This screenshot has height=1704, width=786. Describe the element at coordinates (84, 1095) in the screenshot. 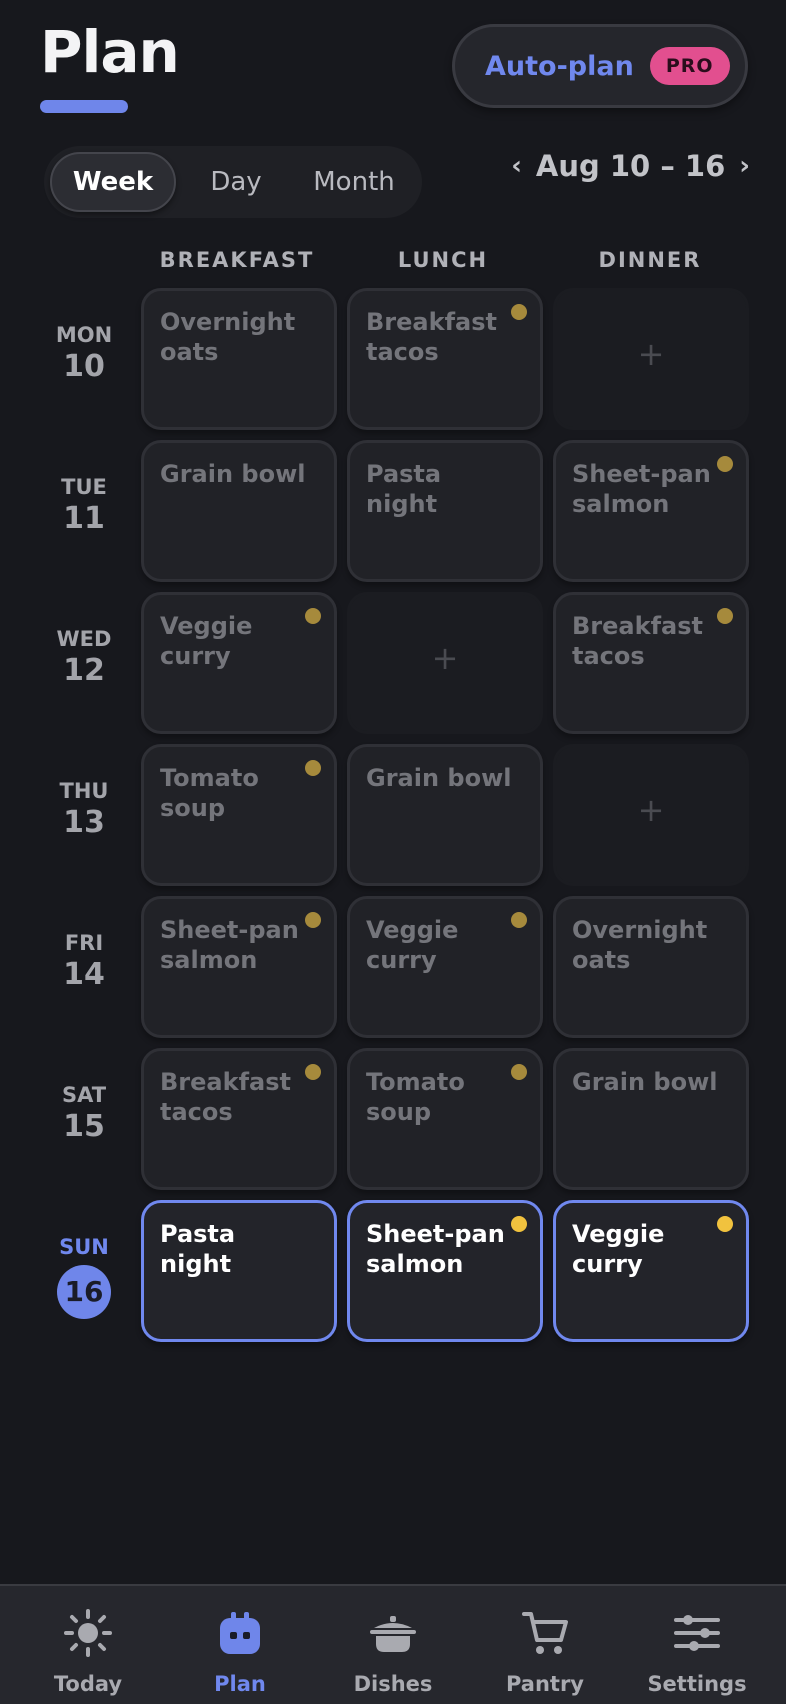

I see `day-of-week: SAT` at that location.